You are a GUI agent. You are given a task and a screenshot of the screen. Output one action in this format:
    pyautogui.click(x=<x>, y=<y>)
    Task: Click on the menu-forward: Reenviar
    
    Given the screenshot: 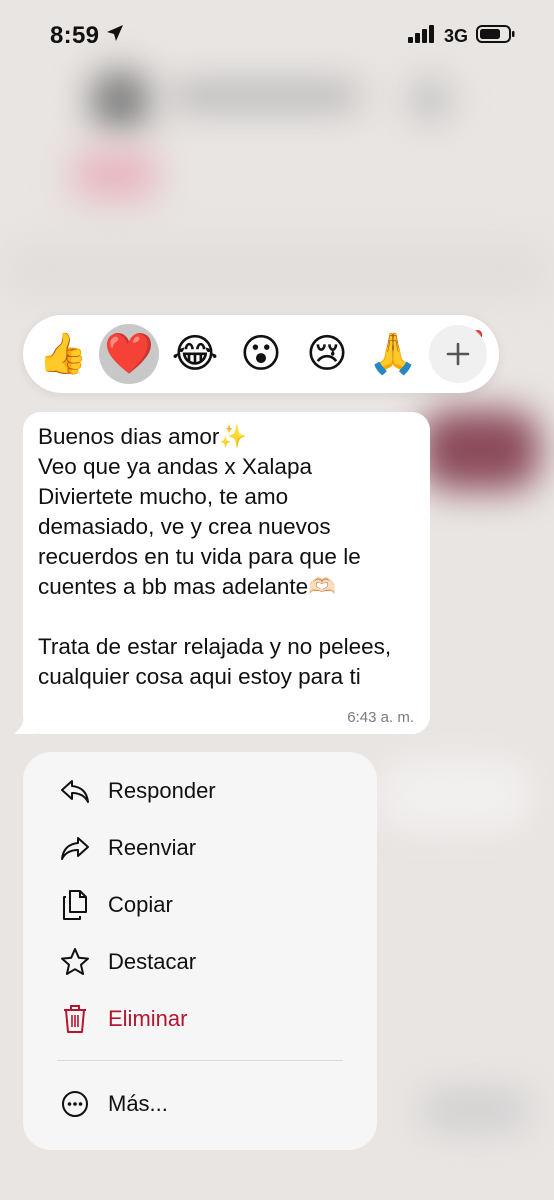 What is the action you would take?
    pyautogui.click(x=200, y=847)
    